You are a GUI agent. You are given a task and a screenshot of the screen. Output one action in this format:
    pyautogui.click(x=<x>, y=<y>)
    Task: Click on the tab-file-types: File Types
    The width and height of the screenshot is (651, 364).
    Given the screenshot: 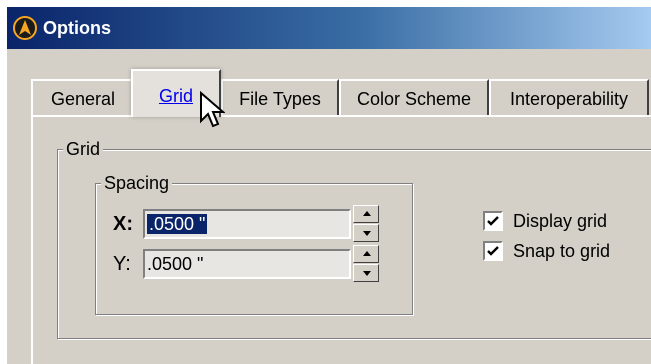 What is the action you would take?
    pyautogui.click(x=280, y=97)
    